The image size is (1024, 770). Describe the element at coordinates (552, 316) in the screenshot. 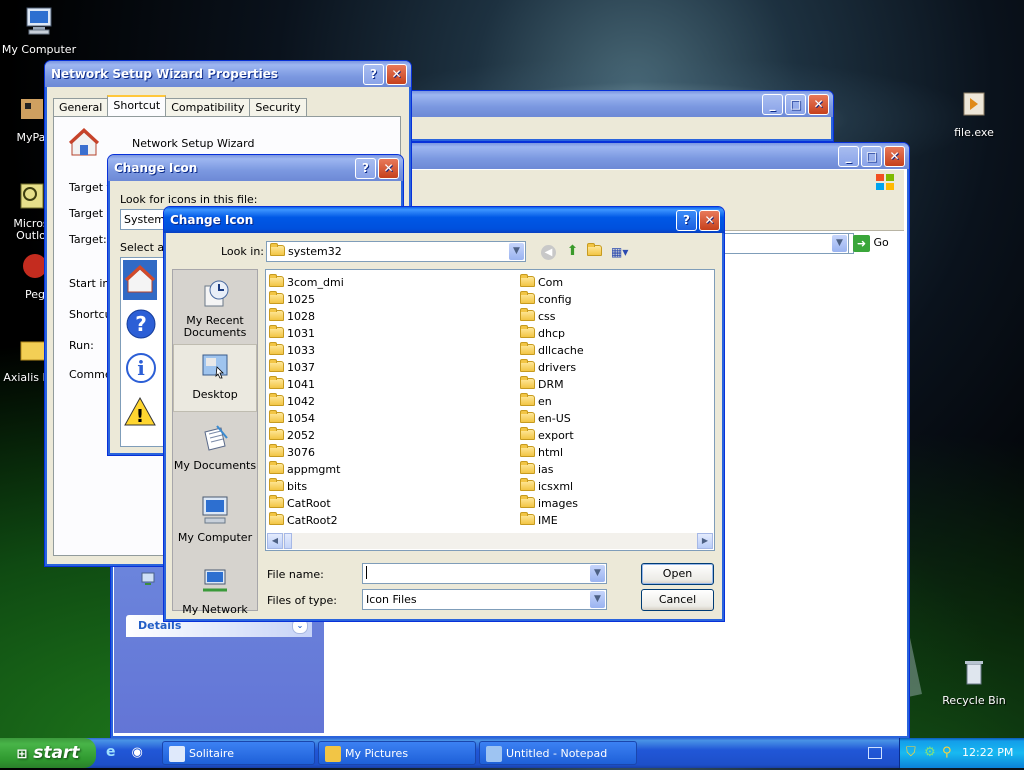

I see `folder-item: css` at that location.